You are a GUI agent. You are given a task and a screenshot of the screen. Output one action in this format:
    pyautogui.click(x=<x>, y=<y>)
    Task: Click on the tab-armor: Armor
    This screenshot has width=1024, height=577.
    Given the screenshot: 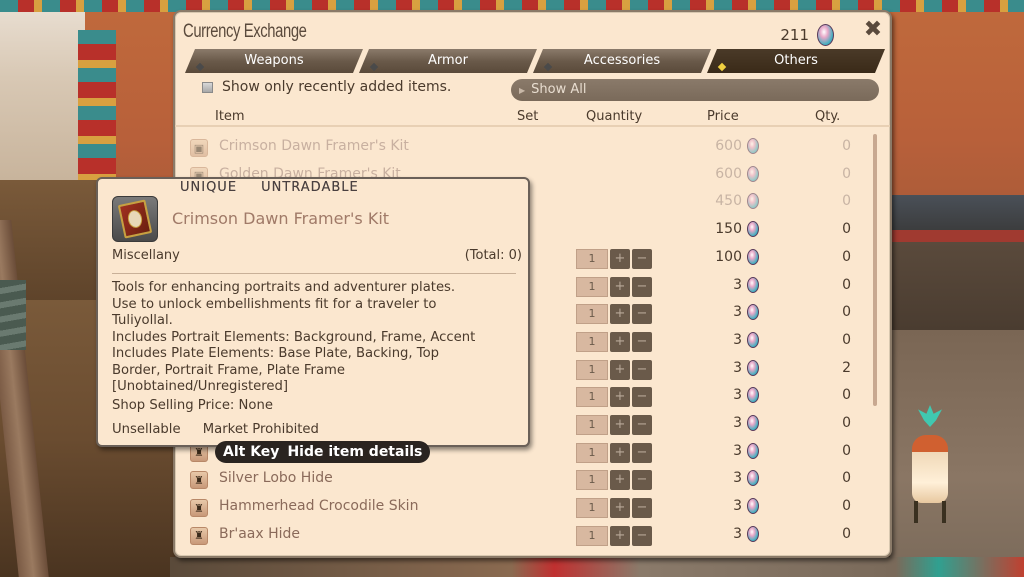 What is the action you would take?
    pyautogui.click(x=448, y=61)
    